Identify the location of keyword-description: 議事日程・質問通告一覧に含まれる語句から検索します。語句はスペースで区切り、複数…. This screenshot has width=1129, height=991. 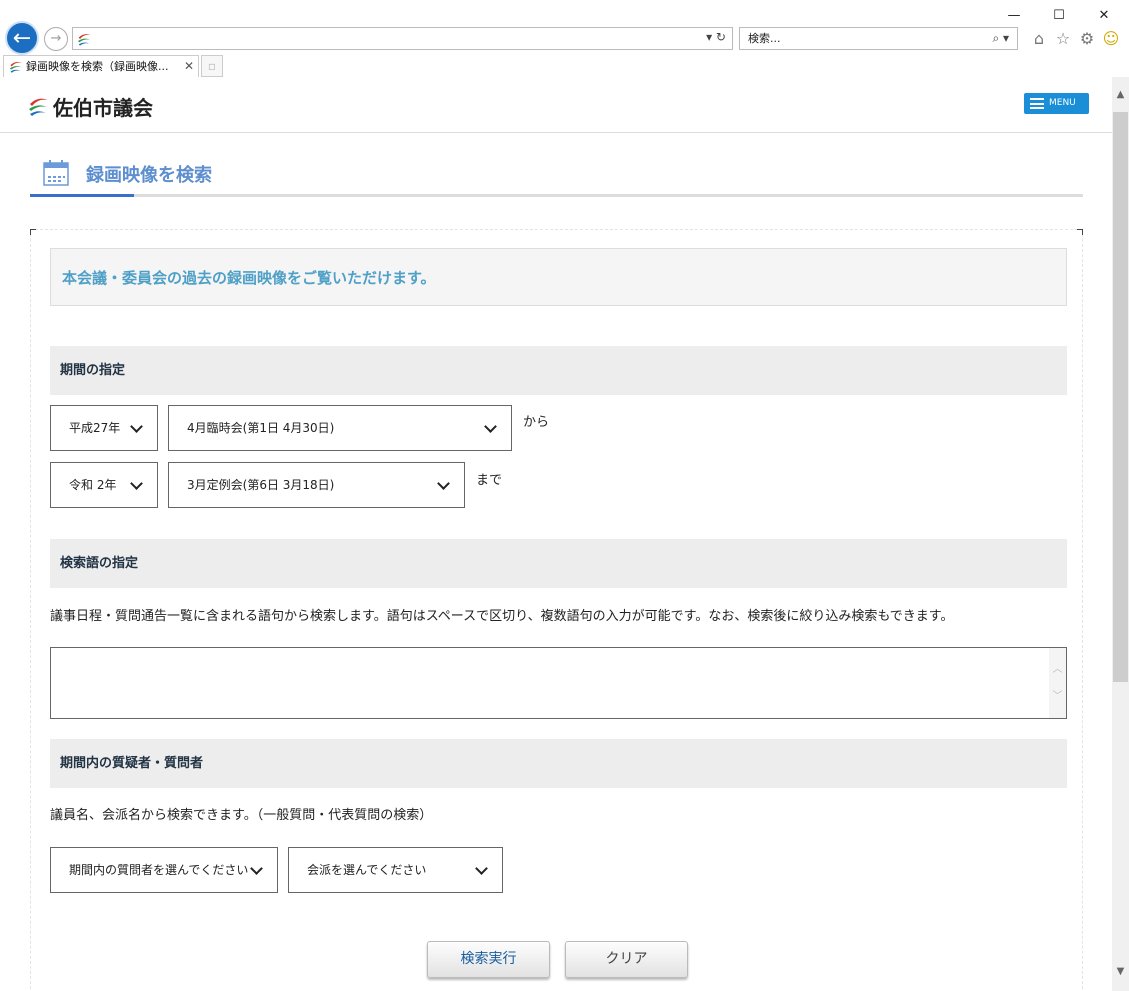
(502, 616).